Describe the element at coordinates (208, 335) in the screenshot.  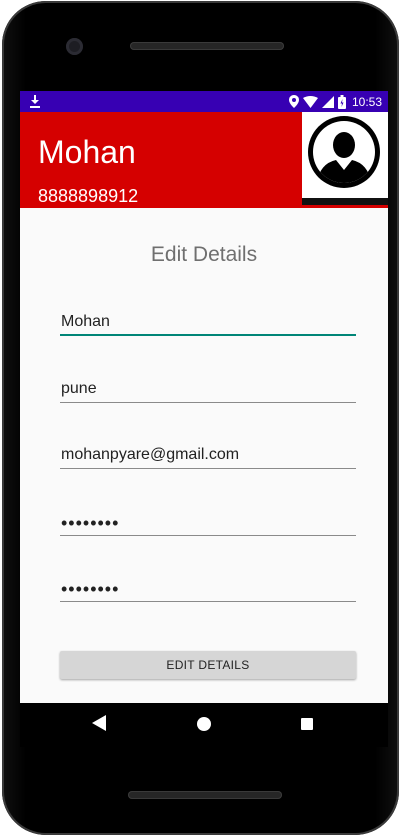
I see `name-field-underline` at that location.